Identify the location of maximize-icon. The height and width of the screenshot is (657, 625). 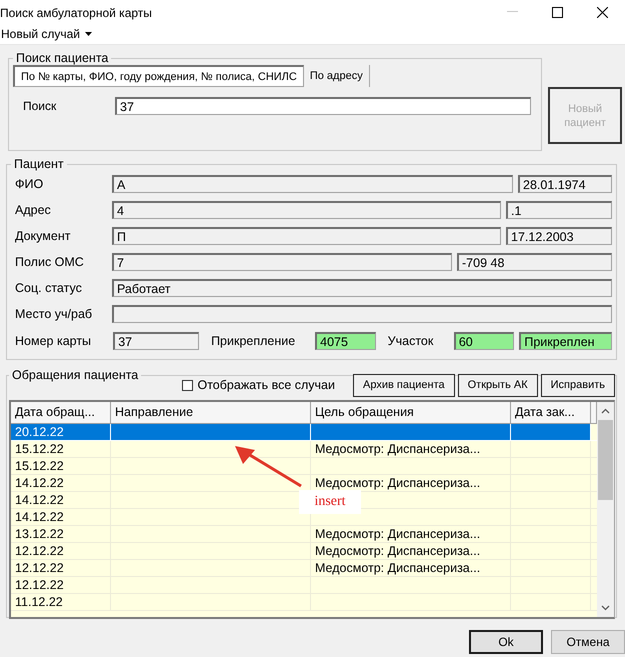
(557, 12).